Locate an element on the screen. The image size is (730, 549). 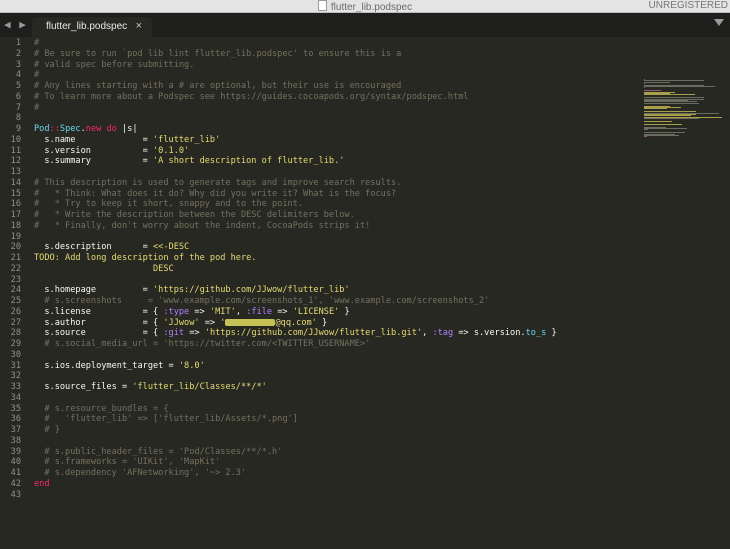
code-line: 8 is located at coordinates (320, 118).